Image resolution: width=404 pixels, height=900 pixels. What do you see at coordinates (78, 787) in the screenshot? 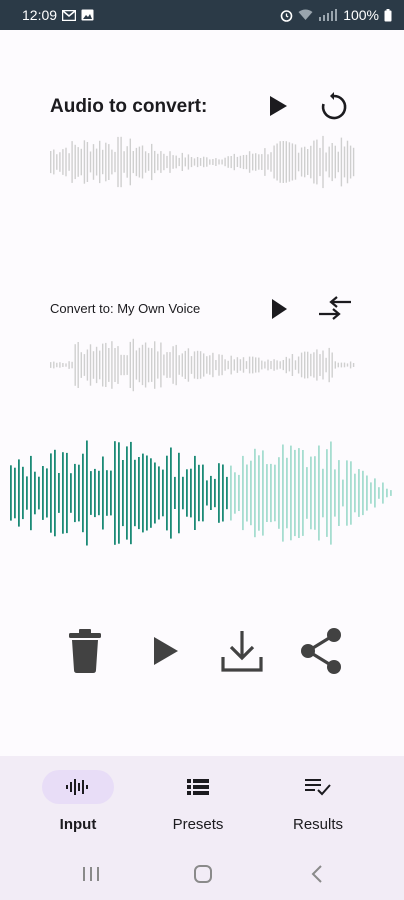
I see `nav-indicator` at bounding box center [78, 787].